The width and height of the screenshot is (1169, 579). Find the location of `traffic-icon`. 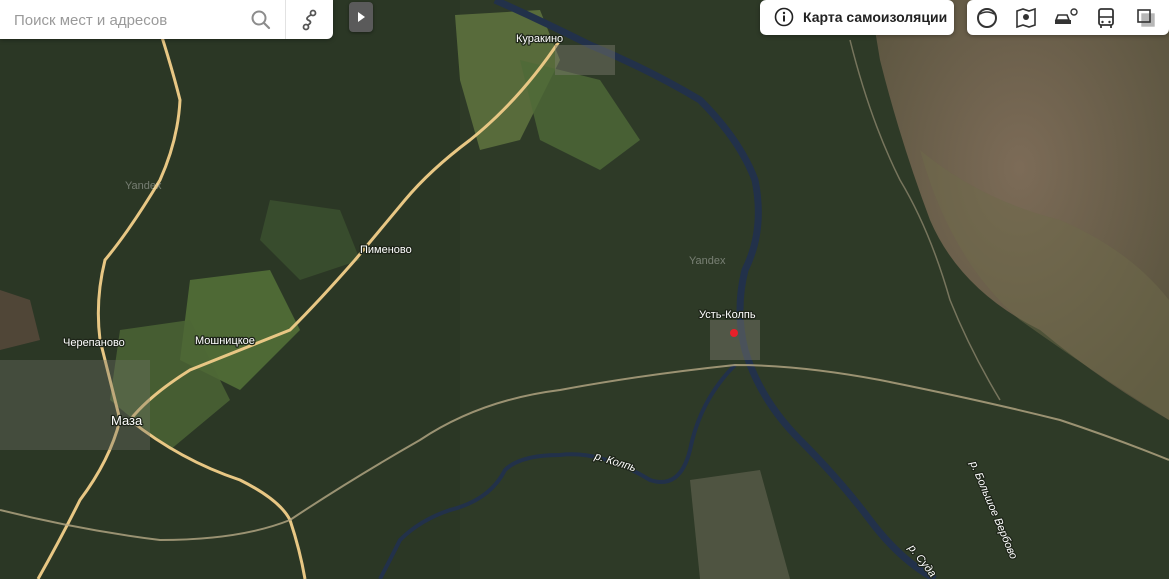

traffic-icon is located at coordinates (1066, 16).